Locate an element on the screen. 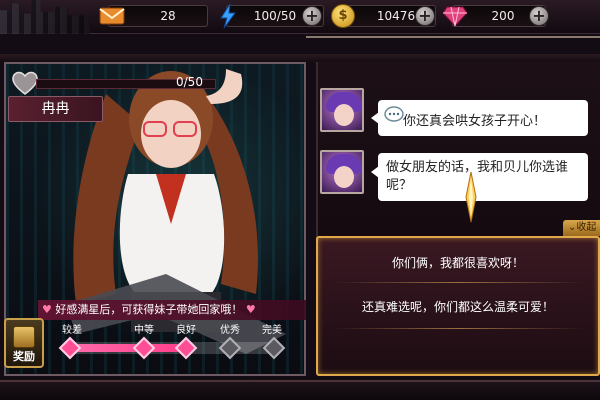  treasure-chest-icon is located at coordinates (24, 337).